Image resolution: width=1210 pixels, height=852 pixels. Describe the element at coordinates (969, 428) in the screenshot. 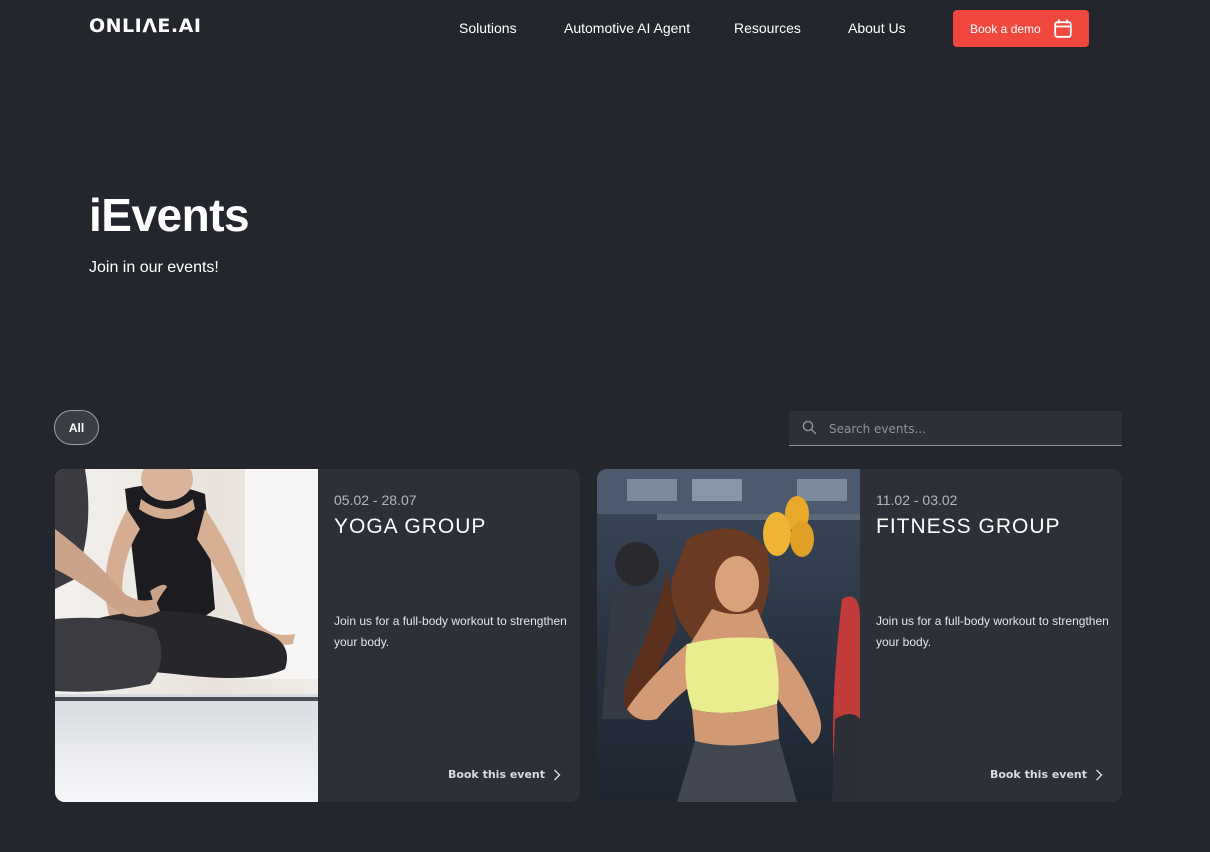

I see `search-input` at that location.